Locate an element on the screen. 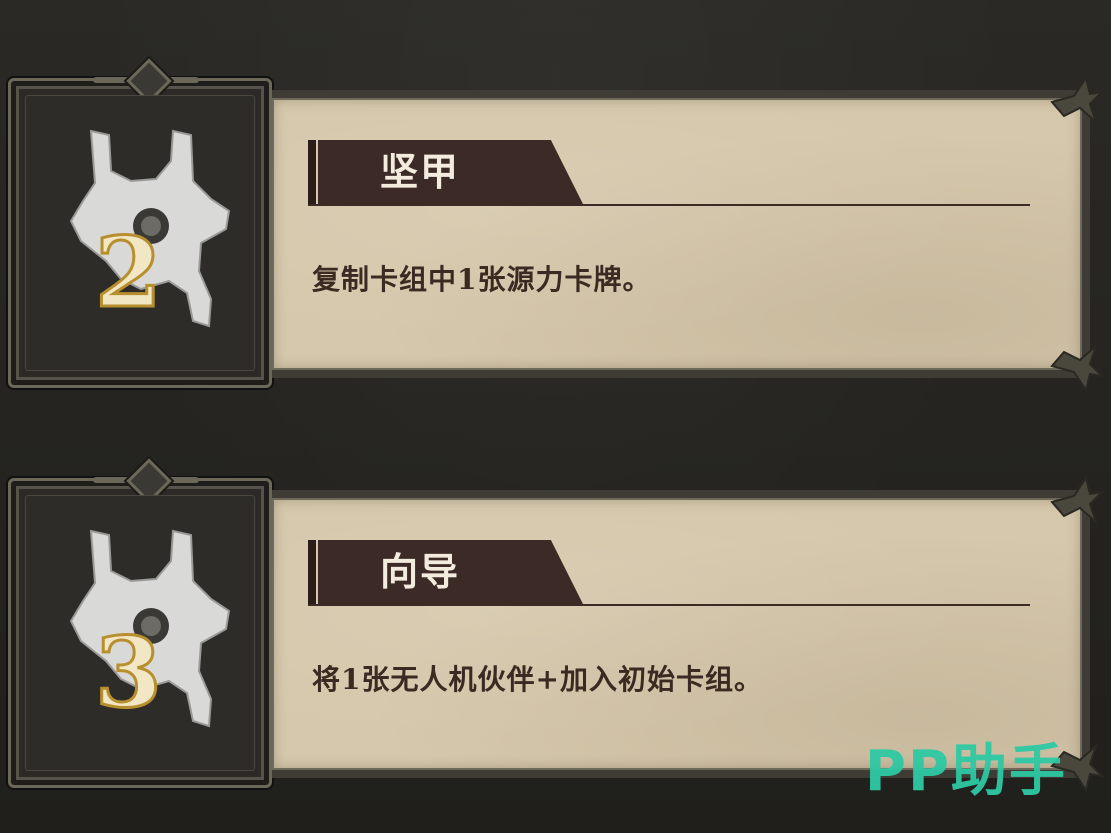 Image resolution: width=1111 pixels, height=833 pixels. numeral-badge-icon: 2 is located at coordinates (129, 273).